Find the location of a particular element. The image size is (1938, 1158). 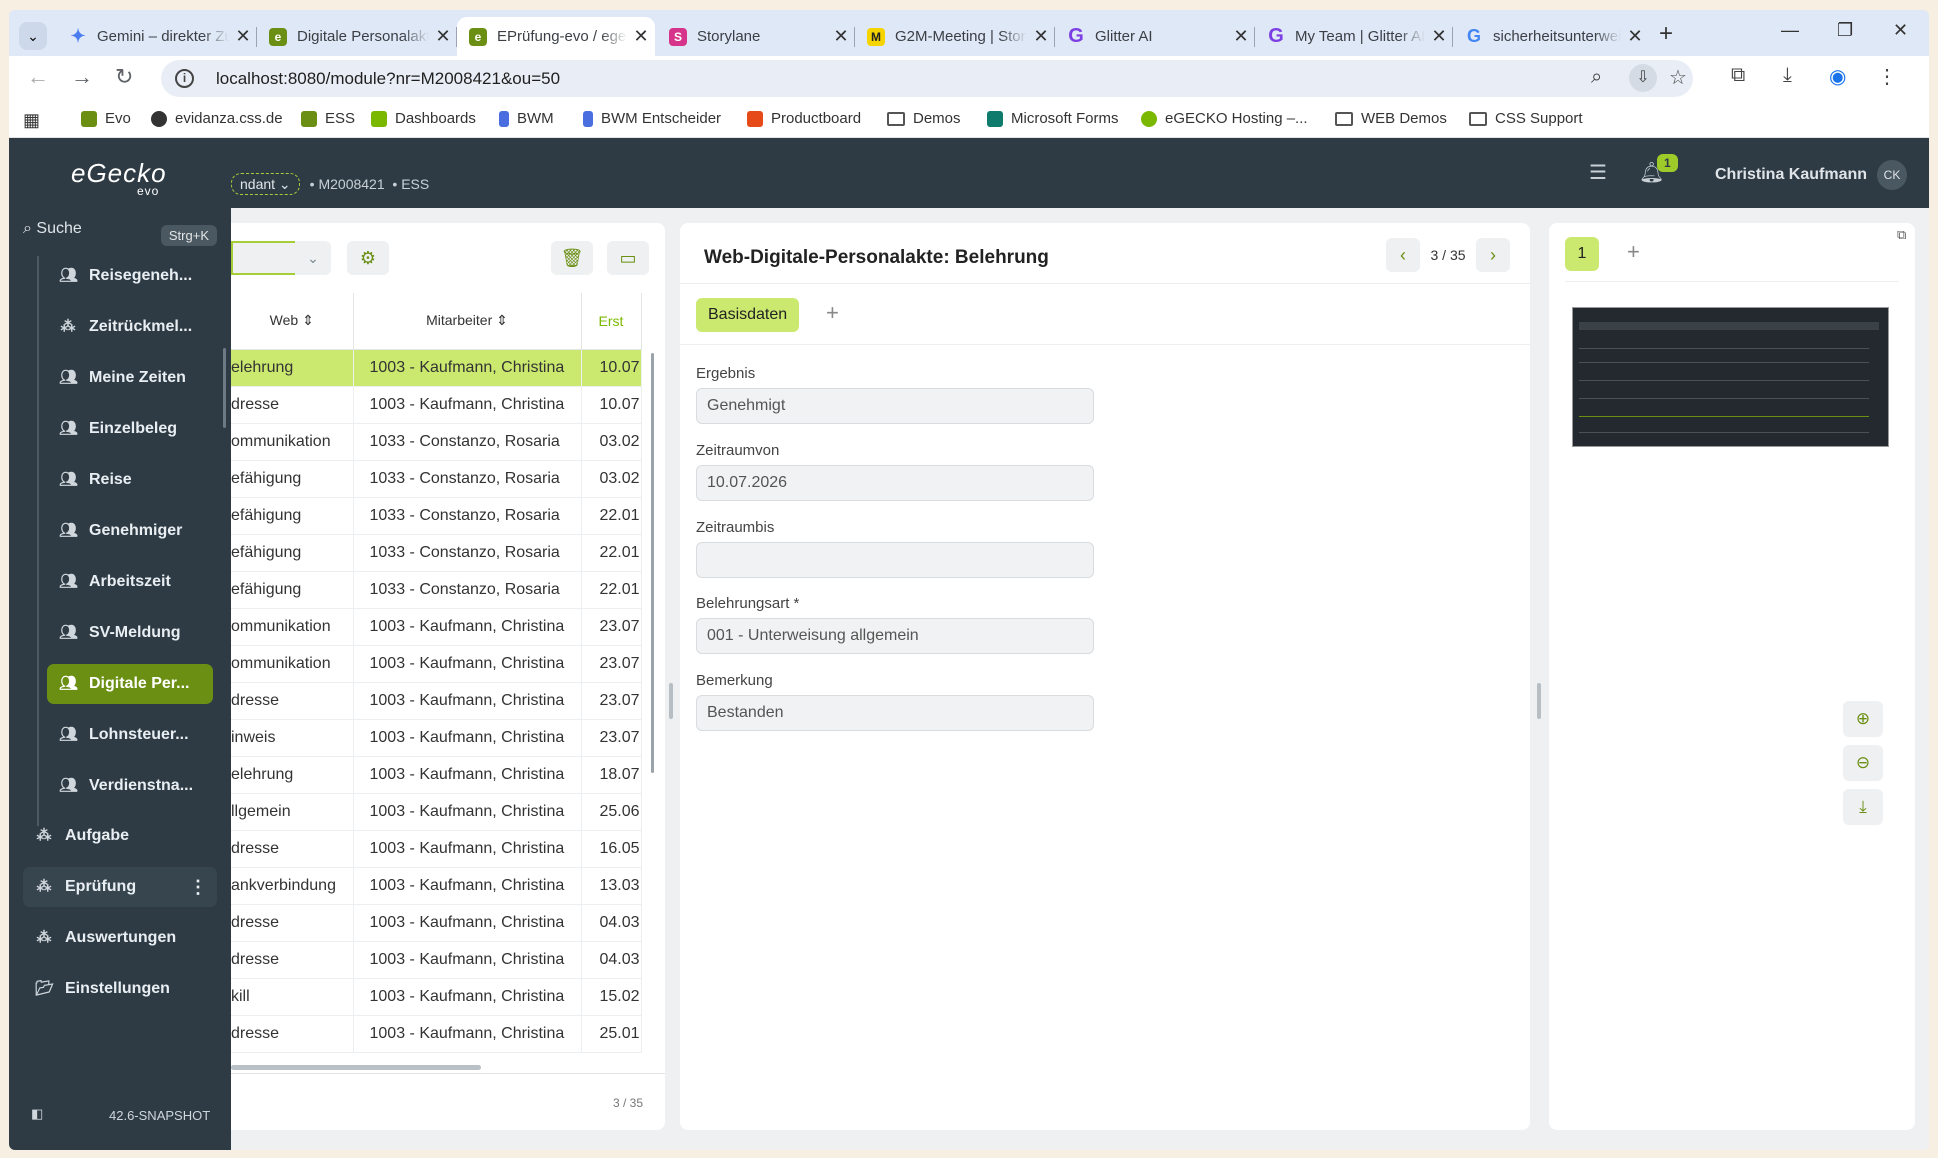

sidebar-item-auswertungen: ⁂ Auswertungen is located at coordinates (120, 938).